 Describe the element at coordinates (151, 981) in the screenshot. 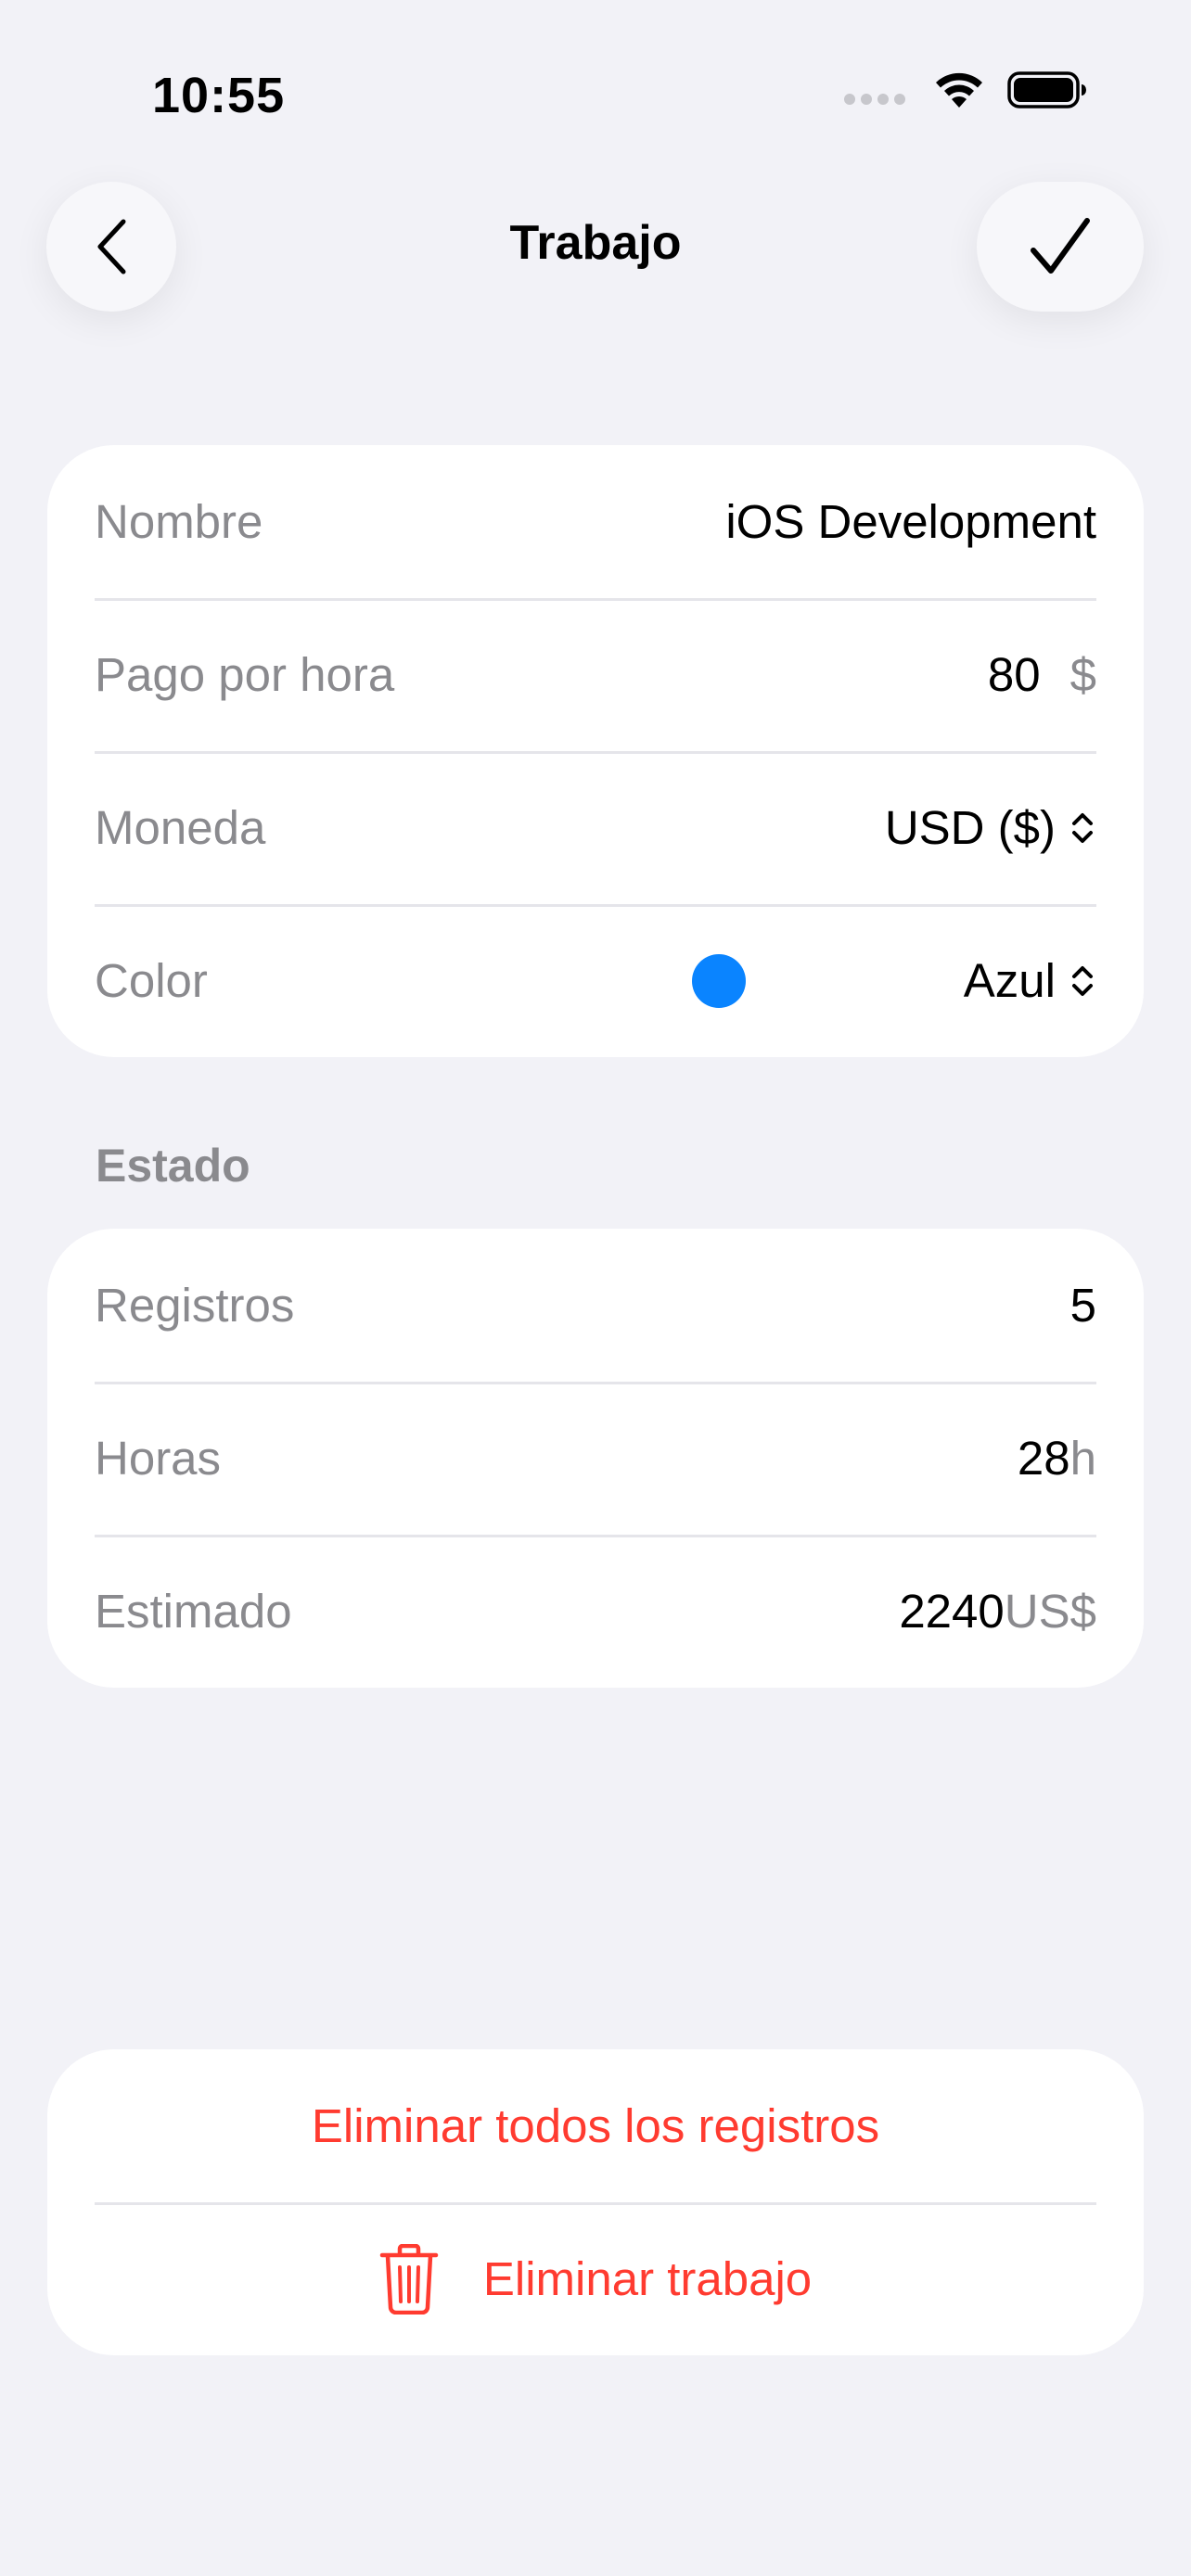

I see `color-label: Color` at that location.